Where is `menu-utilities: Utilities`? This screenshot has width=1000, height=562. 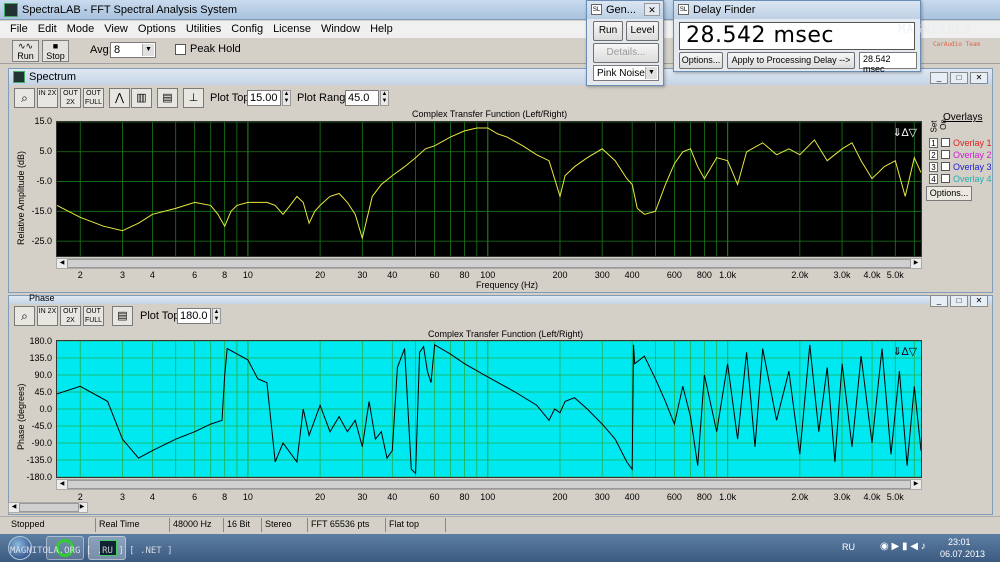 menu-utilities: Utilities is located at coordinates (203, 29).